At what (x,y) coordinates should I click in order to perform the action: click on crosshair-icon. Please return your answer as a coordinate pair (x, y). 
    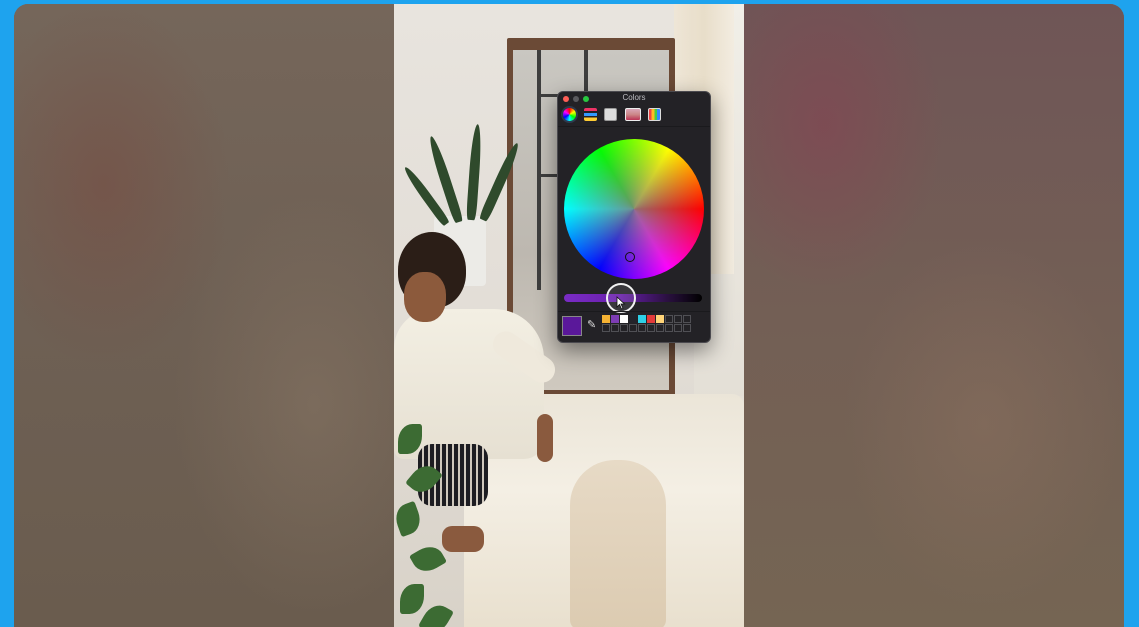
    Looking at the image, I should click on (630, 257).